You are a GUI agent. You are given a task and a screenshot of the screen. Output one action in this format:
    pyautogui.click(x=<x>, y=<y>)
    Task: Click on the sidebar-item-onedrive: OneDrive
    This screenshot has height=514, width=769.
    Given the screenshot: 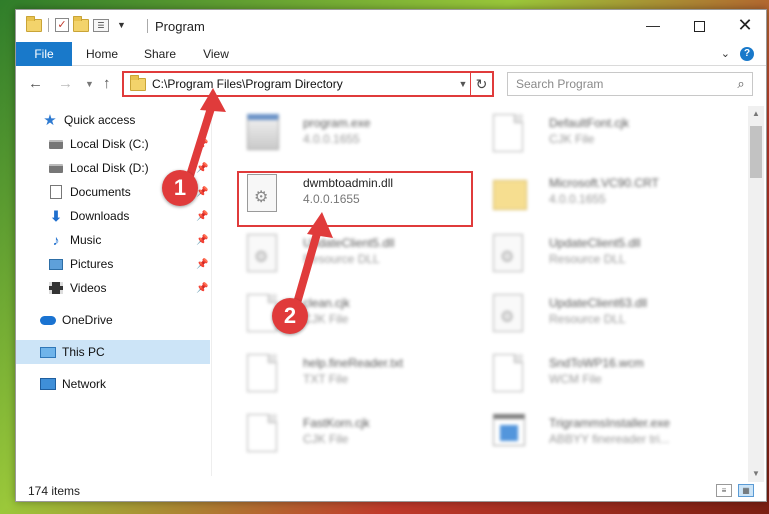 What is the action you would take?
    pyautogui.click(x=113, y=320)
    